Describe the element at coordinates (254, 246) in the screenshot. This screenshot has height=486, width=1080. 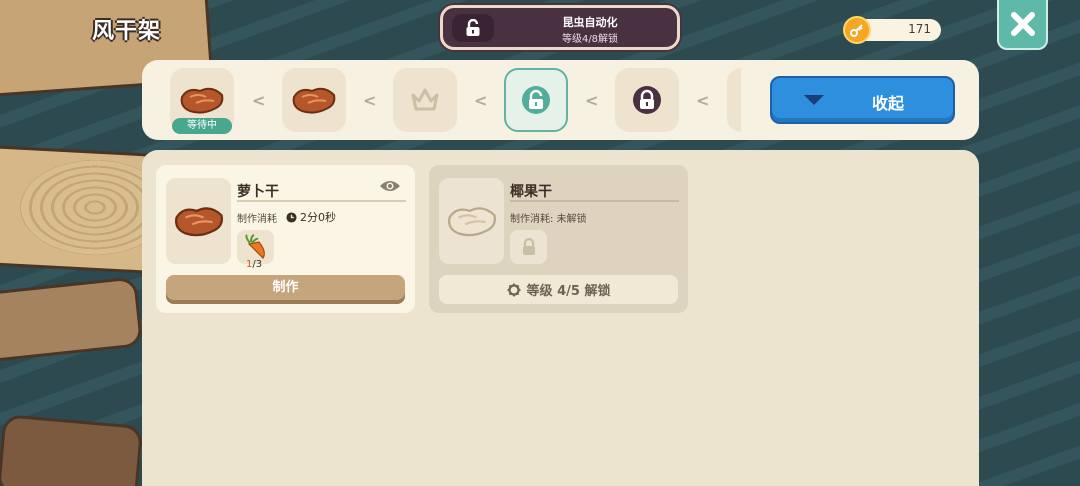
I see `carrot-icon` at that location.